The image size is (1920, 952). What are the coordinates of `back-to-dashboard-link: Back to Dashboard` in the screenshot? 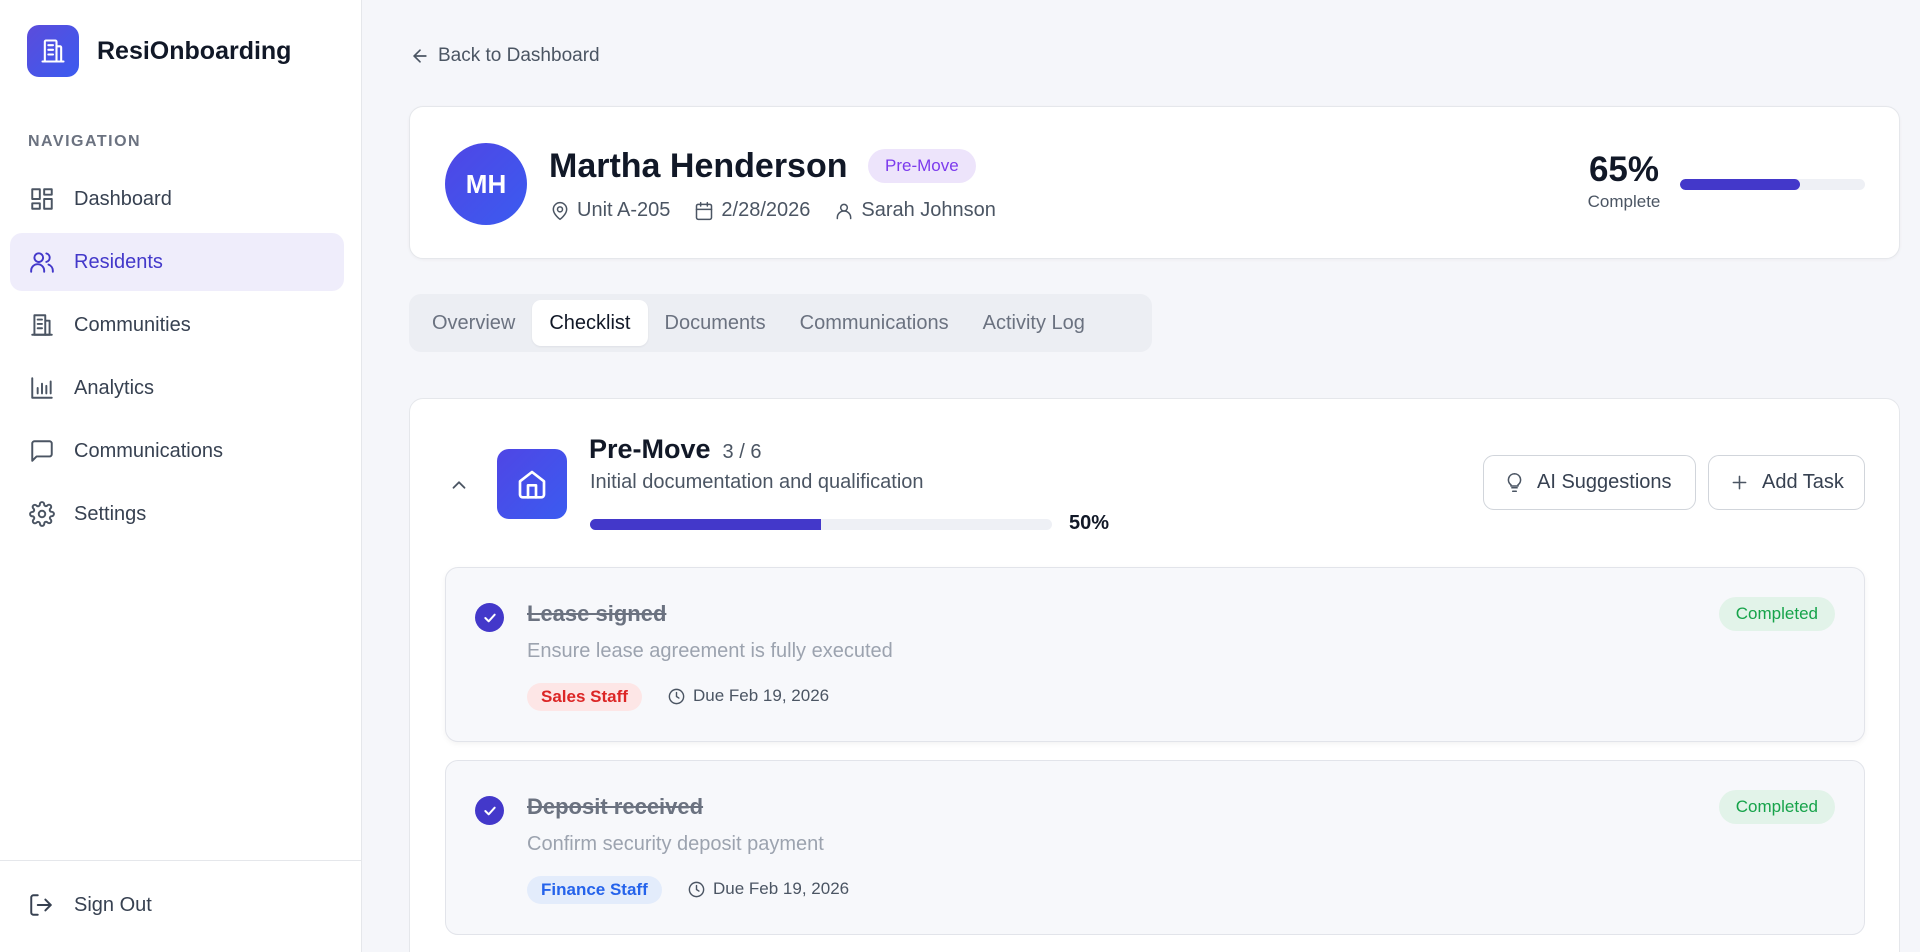 It's located at (505, 56).